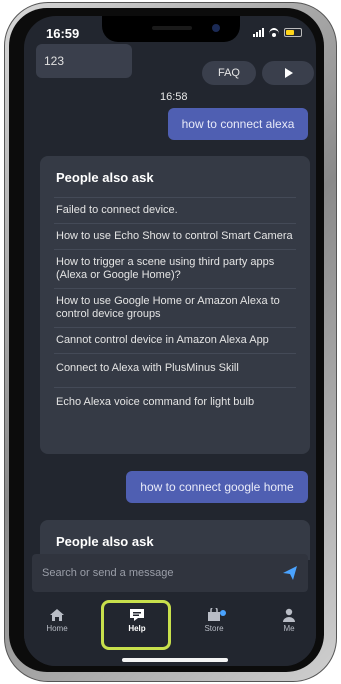 This screenshot has height=684, width=341. I want to click on suggestion-item: Echo Alexa voice command for light bulb, so click(175, 404).